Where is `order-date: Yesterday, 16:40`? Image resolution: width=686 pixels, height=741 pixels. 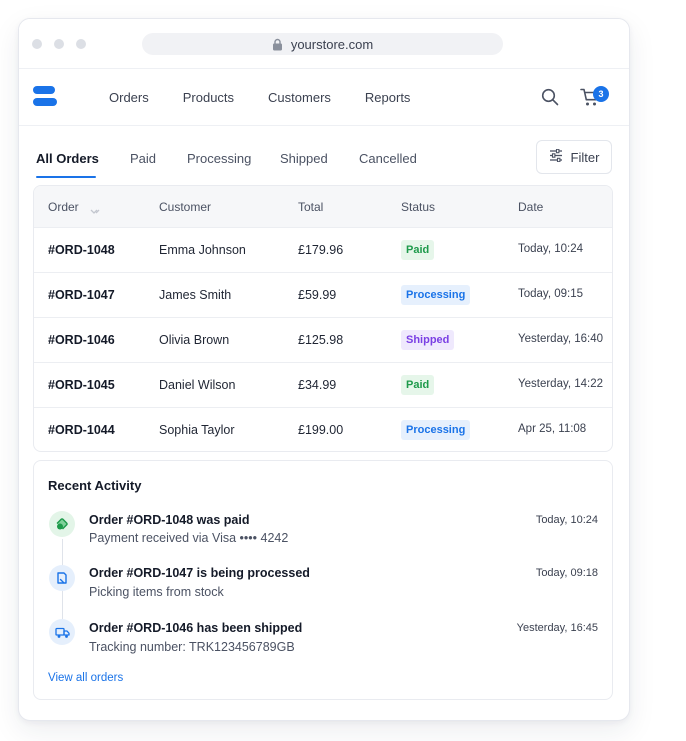
order-date: Yesterday, 16:40 is located at coordinates (561, 339).